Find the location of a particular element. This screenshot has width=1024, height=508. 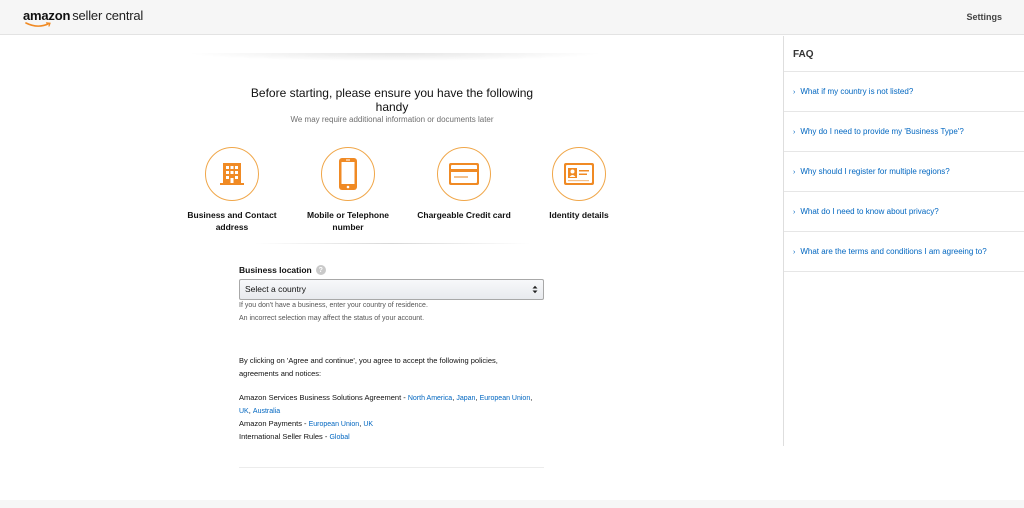

faq-item: › What do I need to know about privacy? is located at coordinates (904, 212).